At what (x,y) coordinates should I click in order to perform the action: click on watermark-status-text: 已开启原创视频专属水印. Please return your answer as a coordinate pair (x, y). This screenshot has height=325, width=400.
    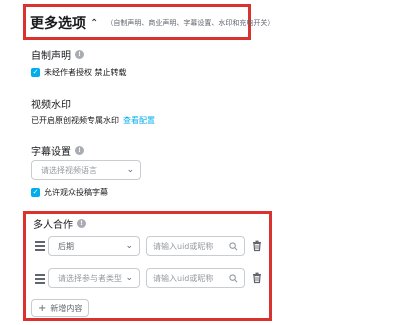
    Looking at the image, I should click on (75, 120).